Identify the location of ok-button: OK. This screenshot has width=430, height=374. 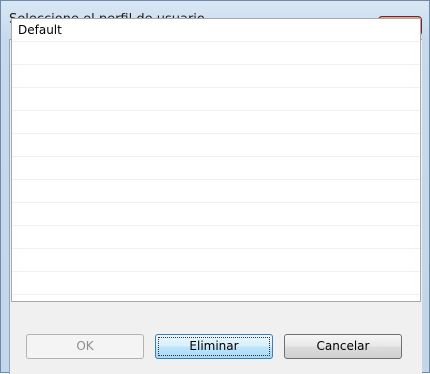
(85, 346).